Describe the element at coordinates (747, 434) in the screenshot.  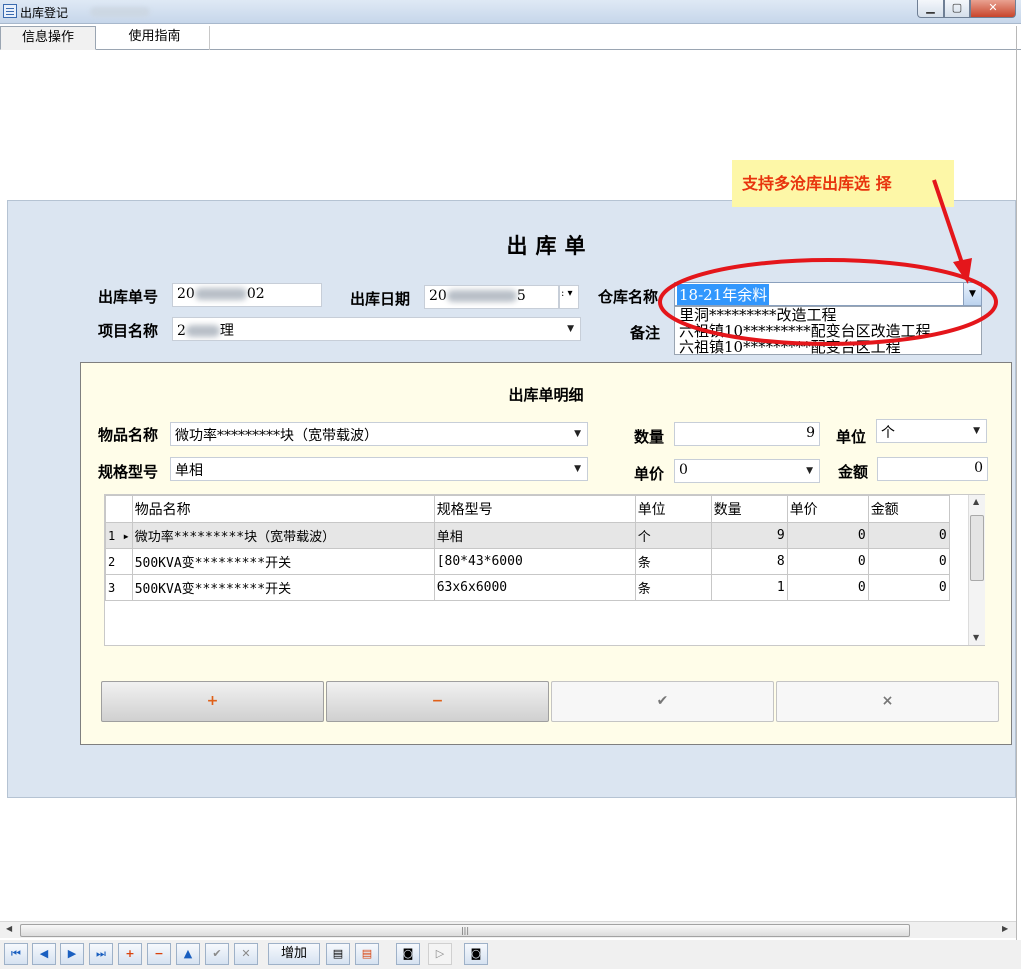
I see `qty-field: 9` at that location.